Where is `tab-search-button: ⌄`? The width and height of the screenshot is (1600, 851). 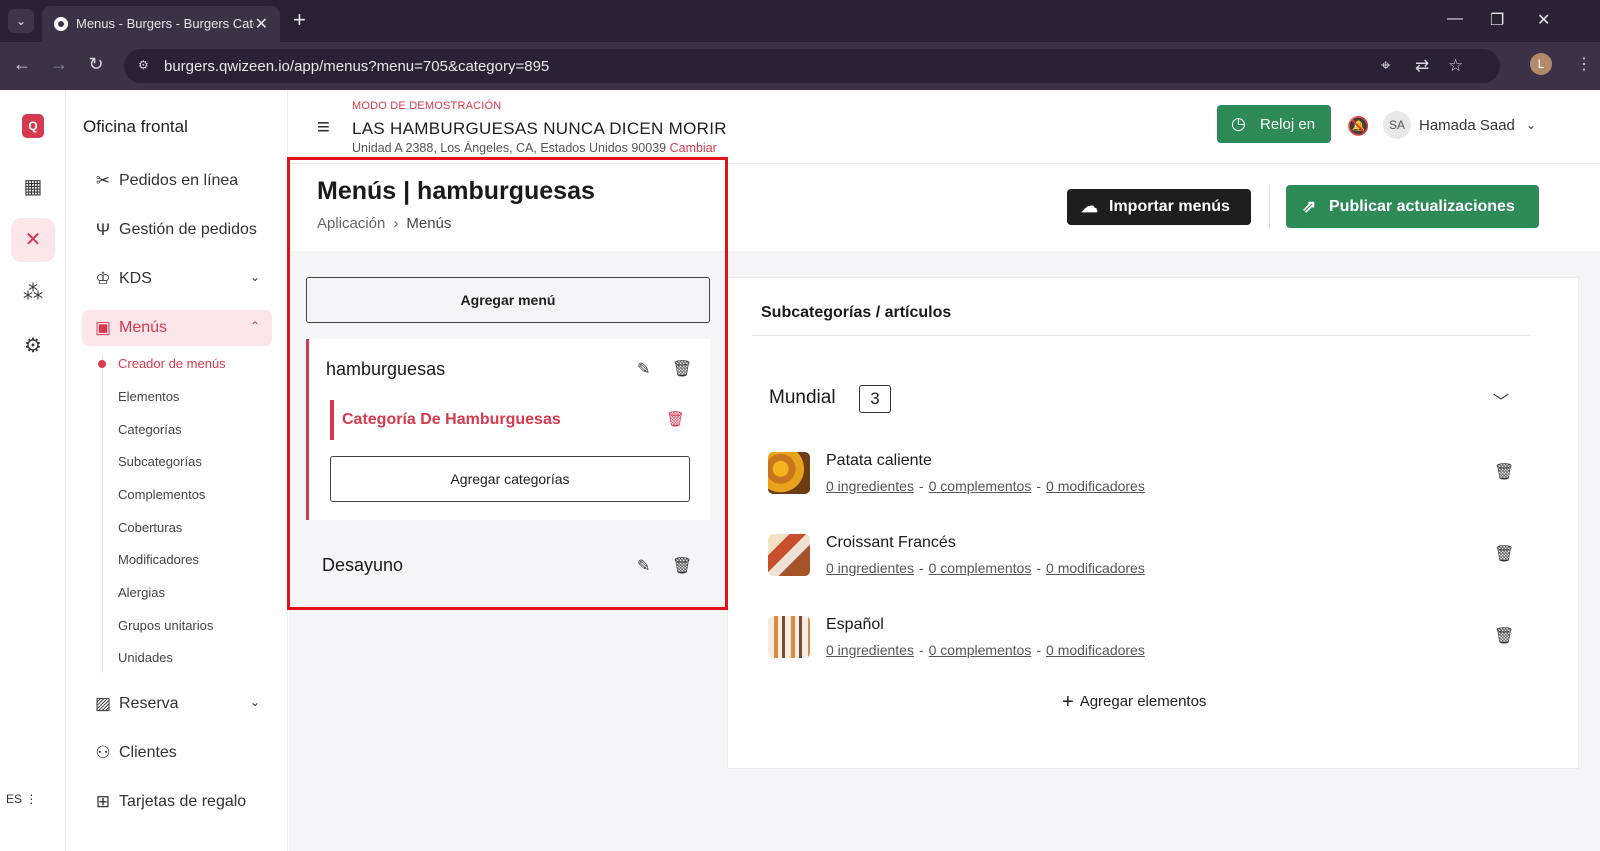
tab-search-button: ⌄ is located at coordinates (21, 21).